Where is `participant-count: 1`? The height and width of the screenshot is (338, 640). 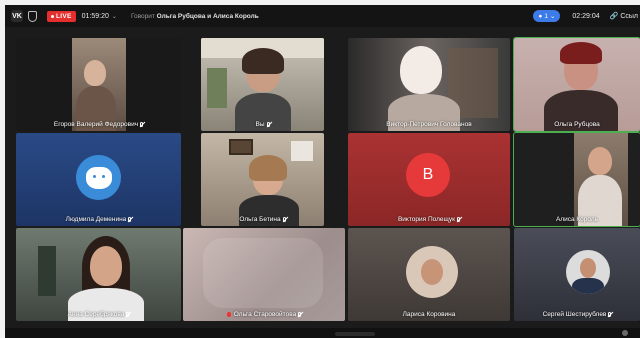 participant-count: 1 is located at coordinates (546, 16).